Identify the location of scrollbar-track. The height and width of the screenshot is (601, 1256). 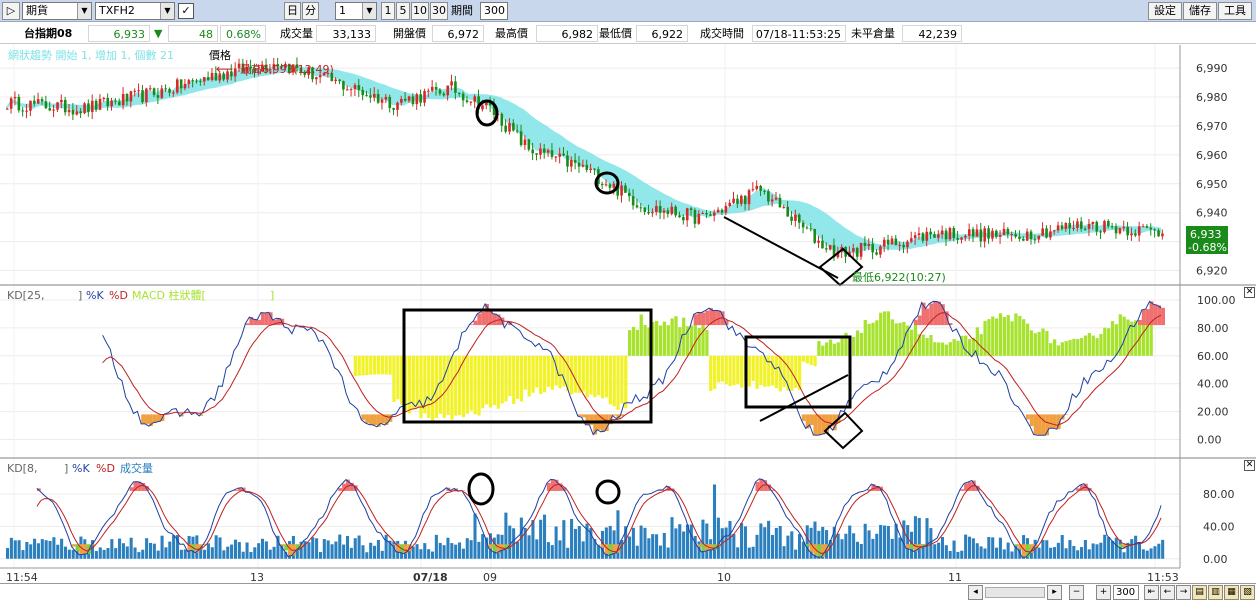
(1015, 592).